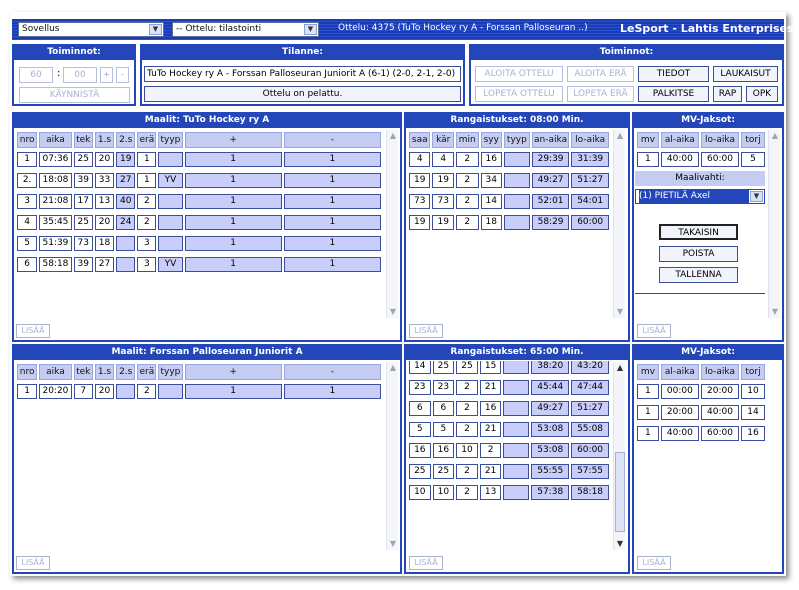  What do you see at coordinates (126, 222) in the screenshot?
I see `cell-field: 24` at bounding box center [126, 222].